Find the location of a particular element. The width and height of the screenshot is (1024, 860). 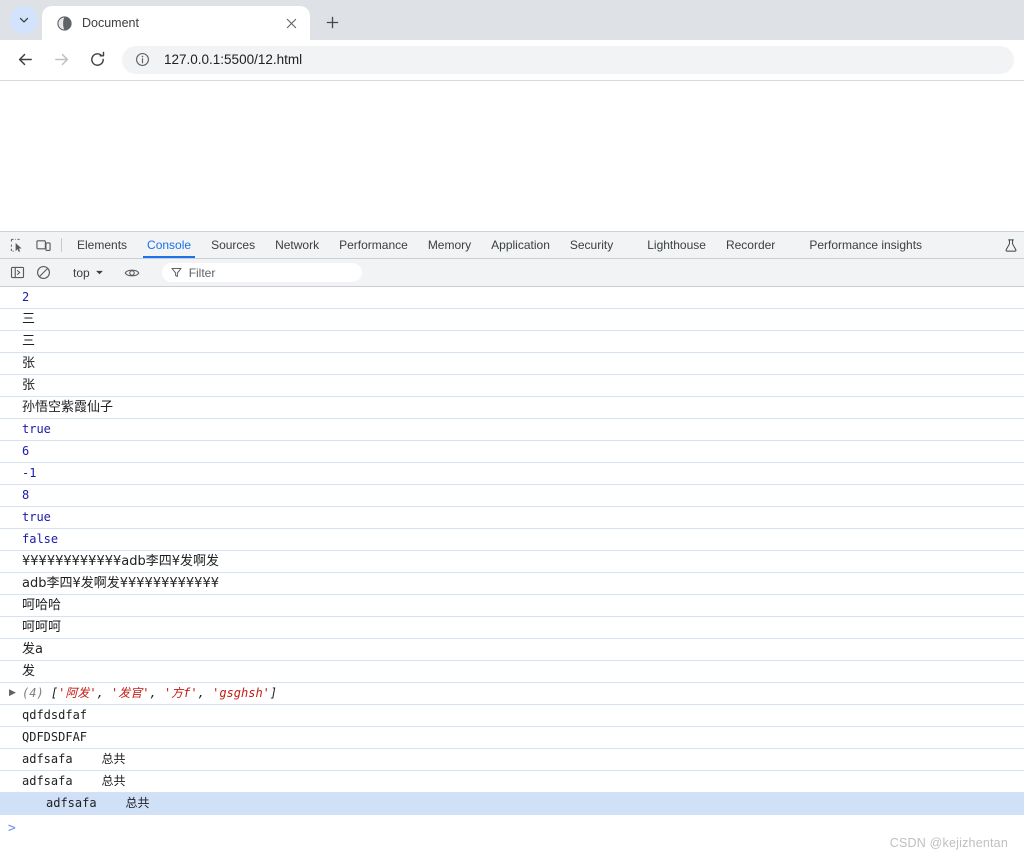

console-log-row: 呵呵呵 is located at coordinates (512, 628).